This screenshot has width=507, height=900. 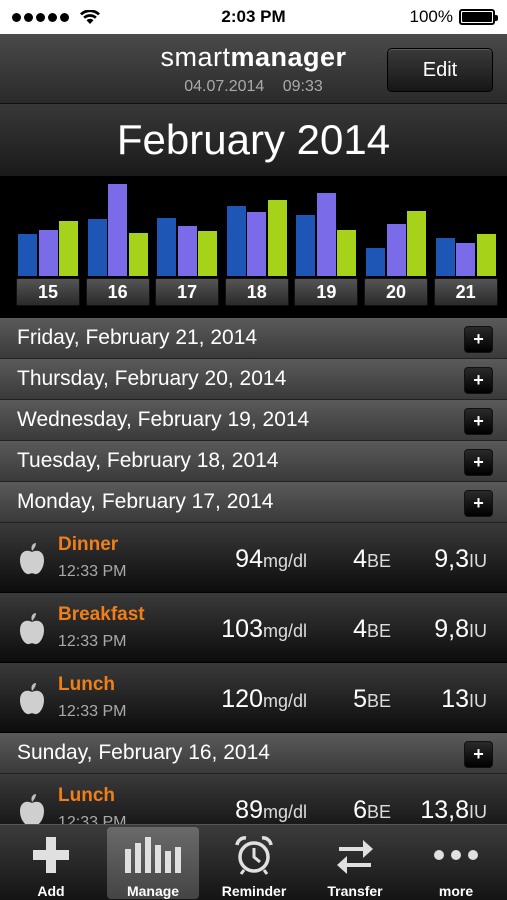 What do you see at coordinates (326, 292) in the screenshot?
I see `chart-tick-label: 19` at bounding box center [326, 292].